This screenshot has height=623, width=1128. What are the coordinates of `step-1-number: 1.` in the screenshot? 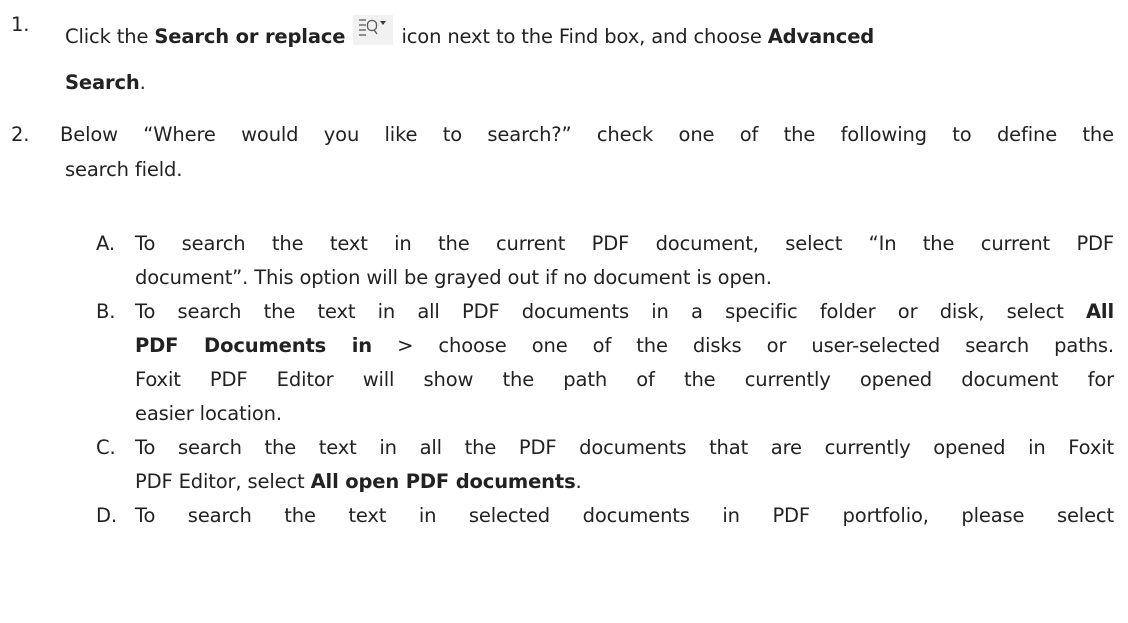 It's located at (20, 24).